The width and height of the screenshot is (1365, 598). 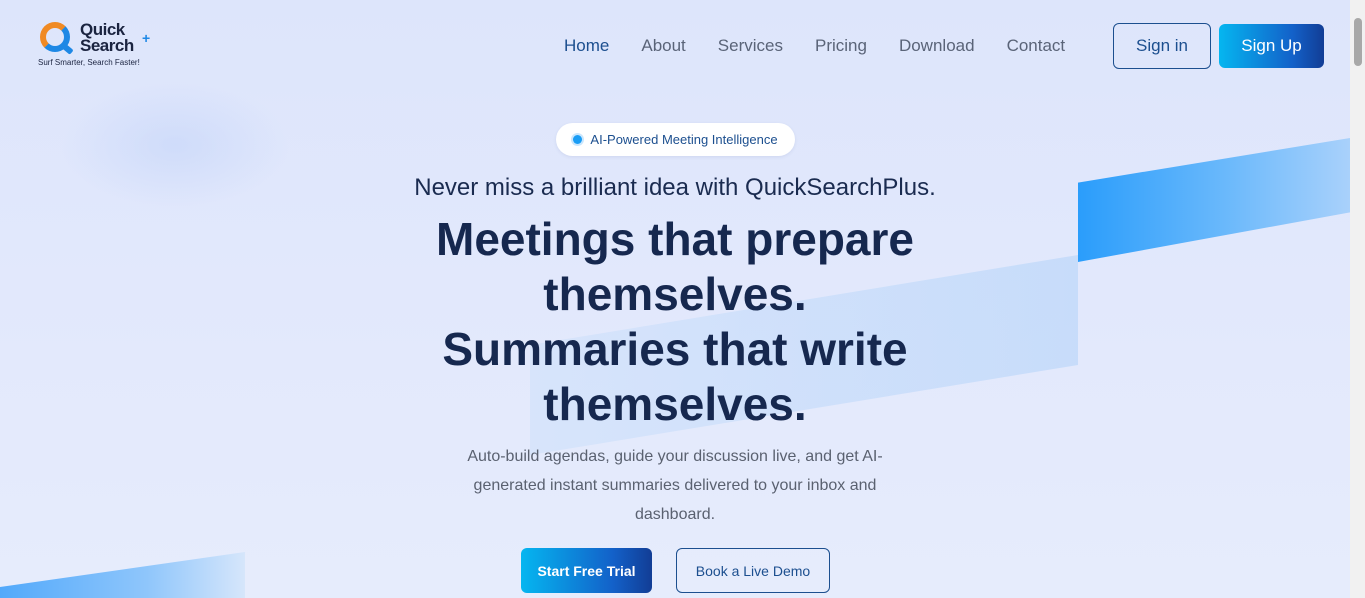 I want to click on nav-home: Home, so click(x=586, y=46).